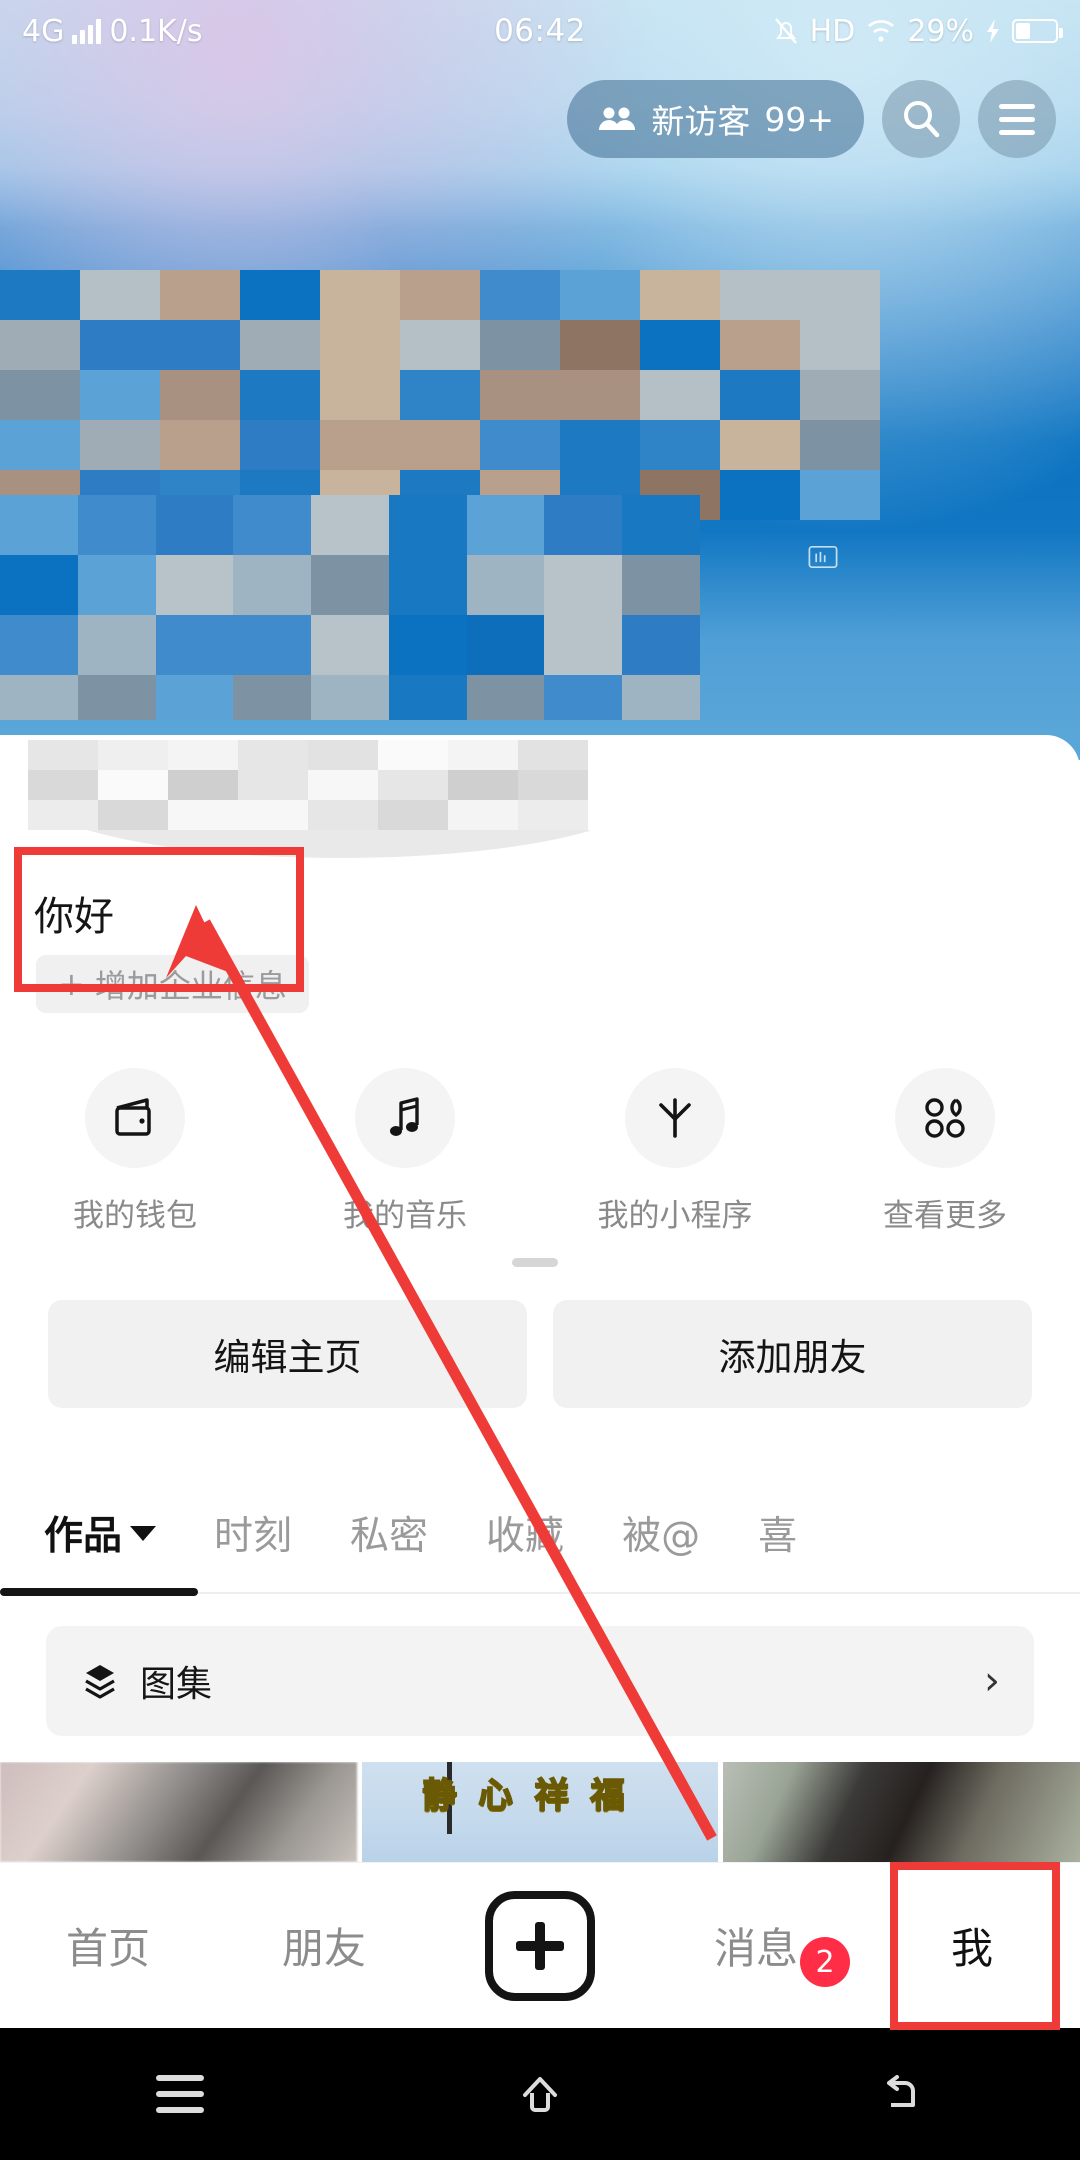  I want to click on quick-action-label: 我的钱包, so click(135, 1216).